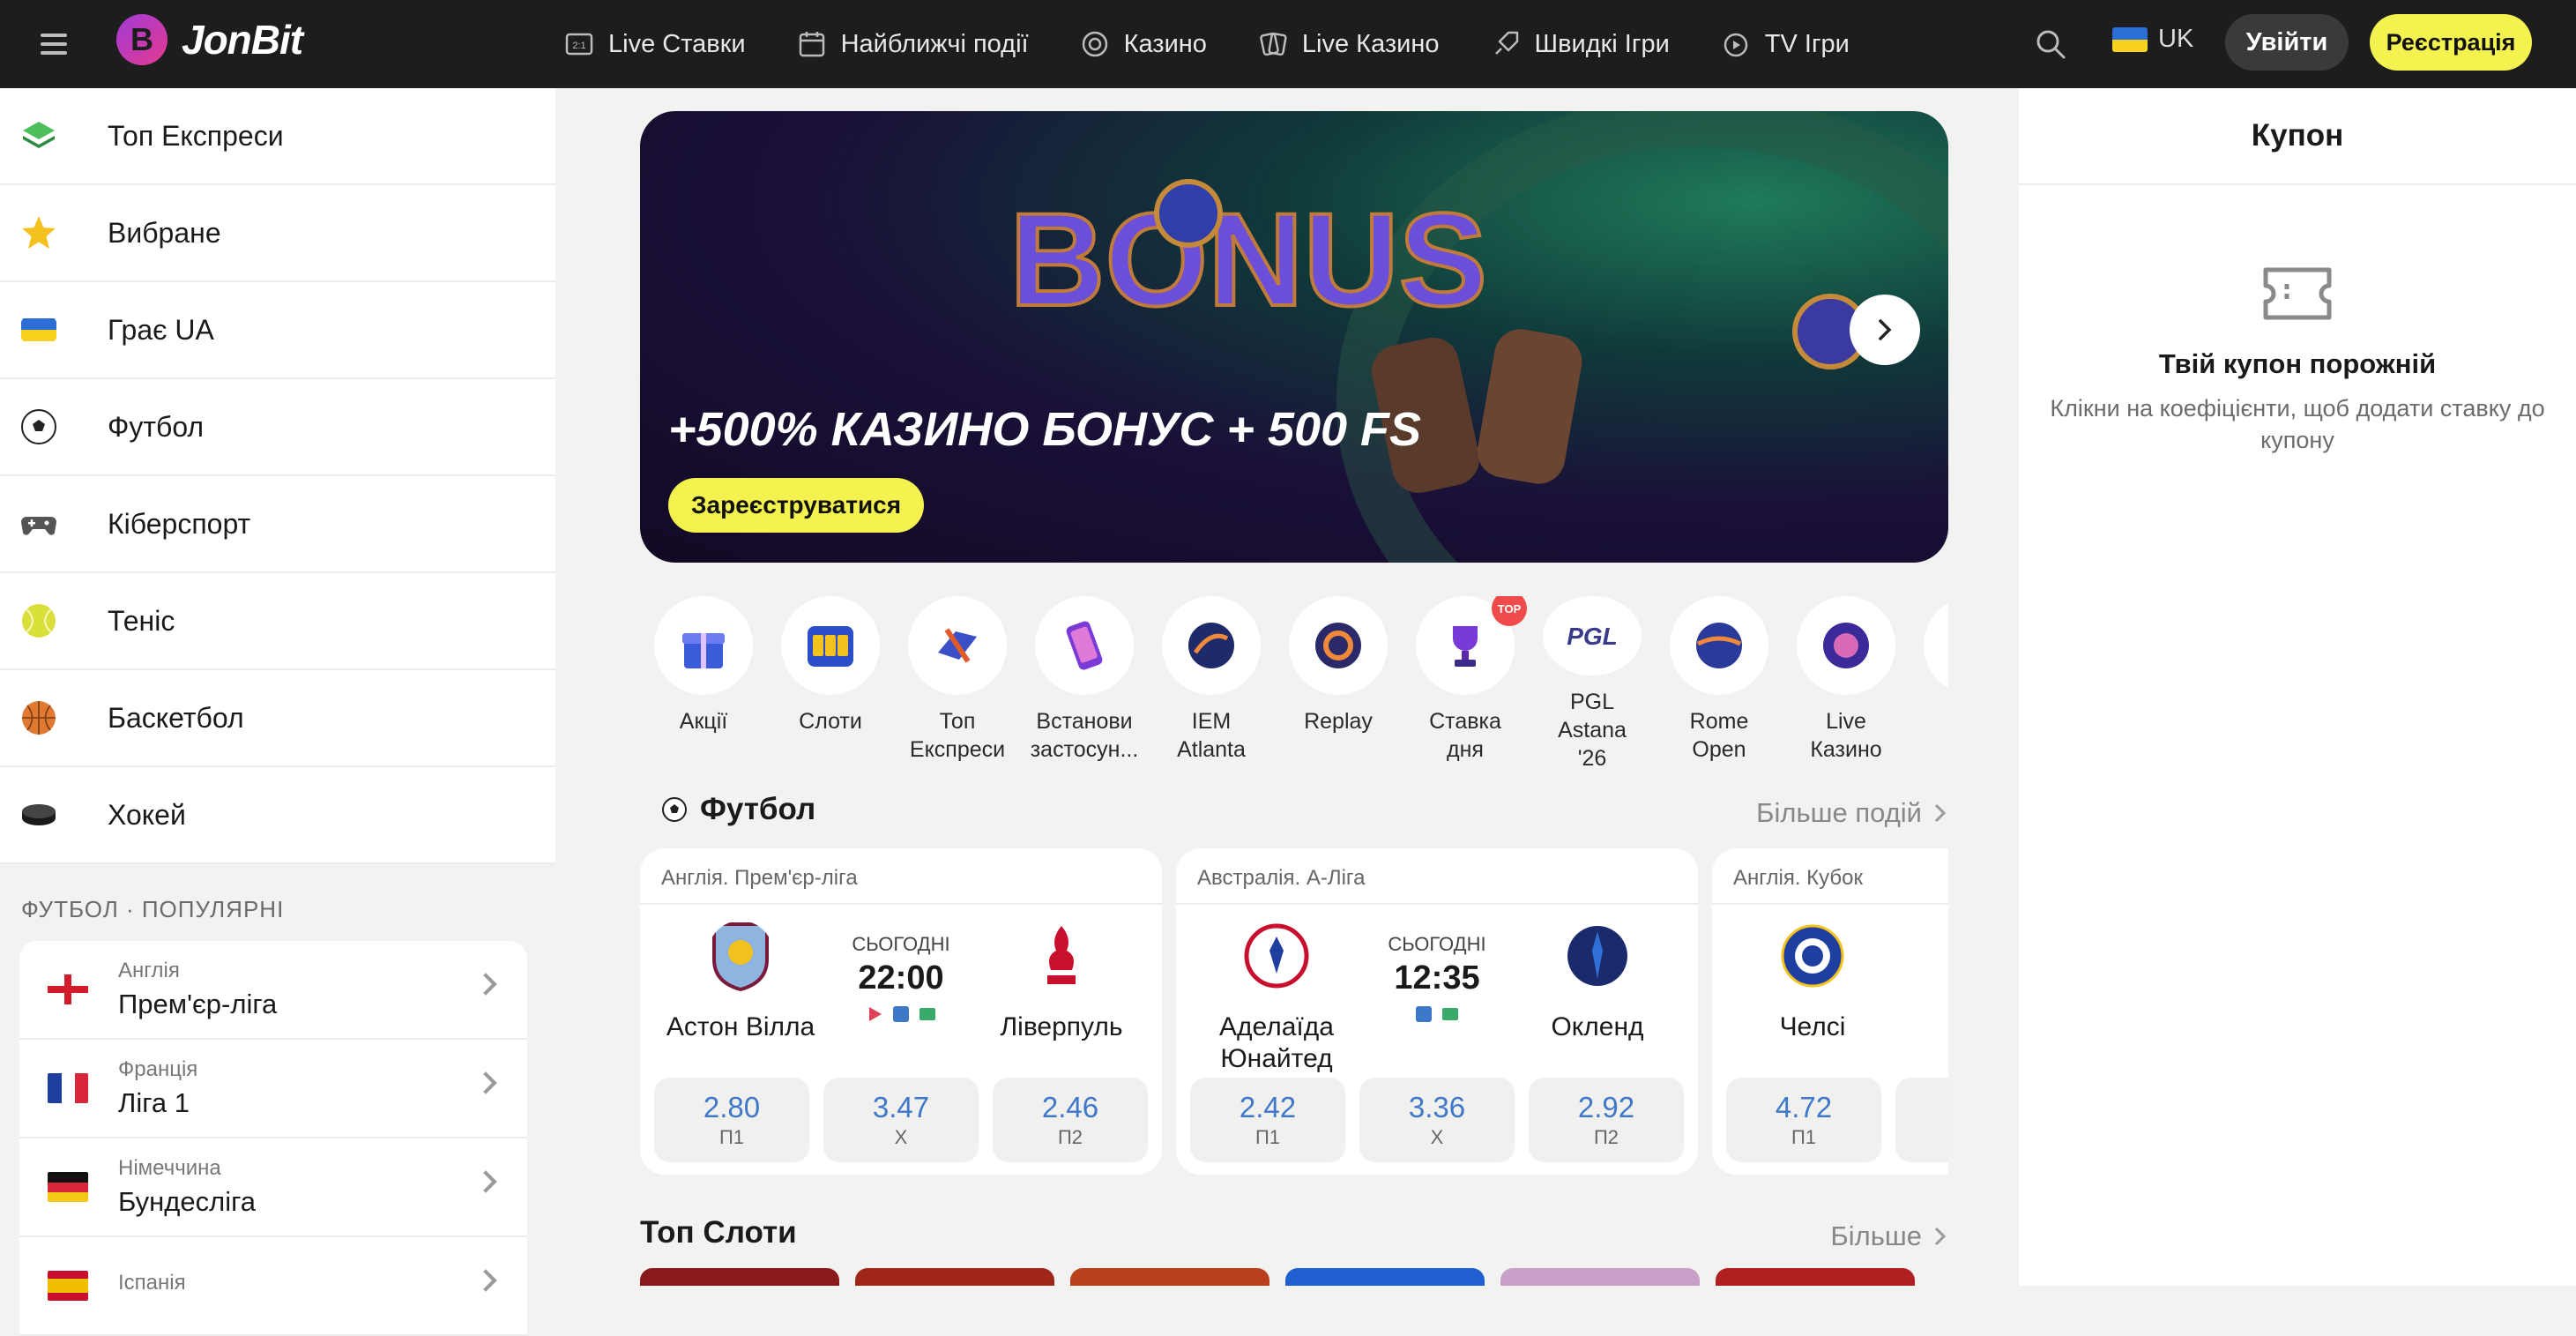 This screenshot has height=1336, width=2576. Describe the element at coordinates (1812, 956) in the screenshot. I see `chelsea-crest-icon` at that location.